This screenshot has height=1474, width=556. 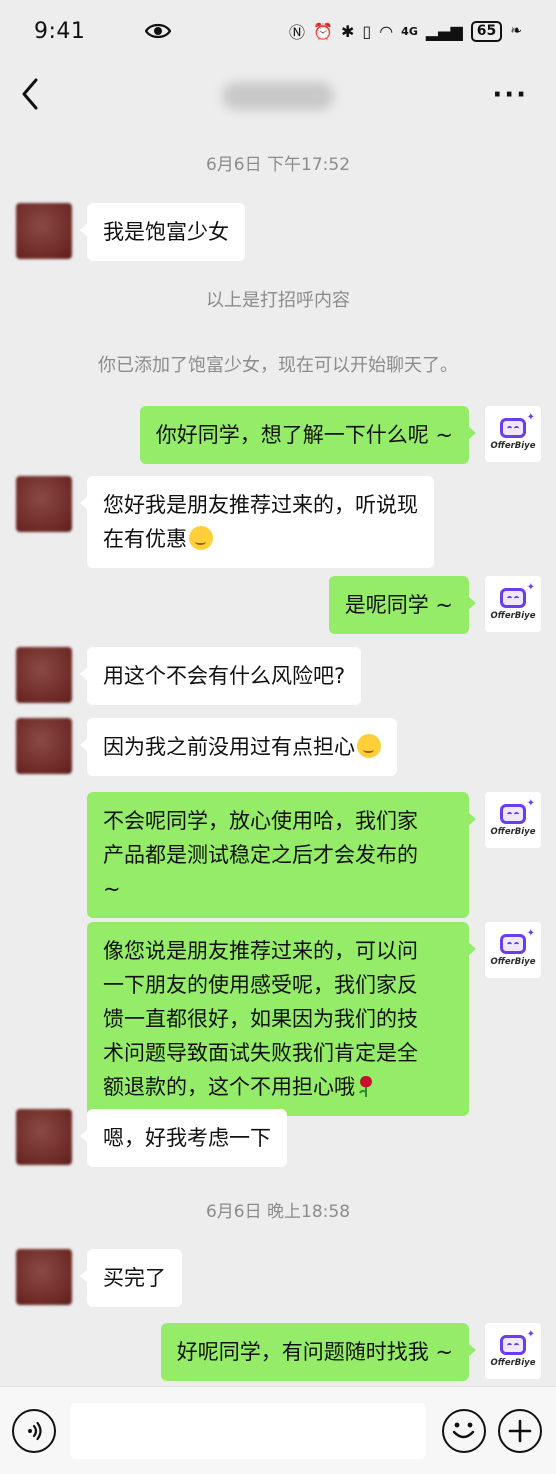 I want to click on message-bubble: 我是饱富少女, so click(x=162, y=232).